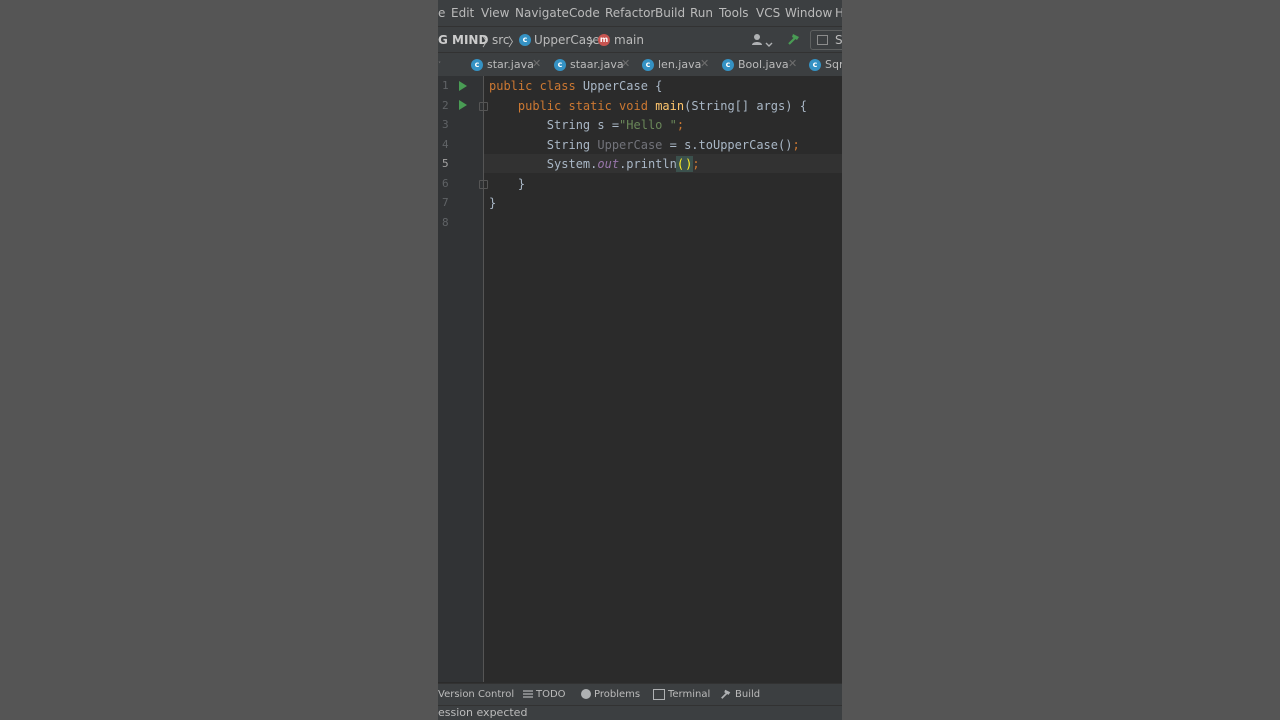 Image resolution: width=1280 pixels, height=720 pixels. Describe the element at coordinates (463, 86) in the screenshot. I see `run-class-icon` at that location.